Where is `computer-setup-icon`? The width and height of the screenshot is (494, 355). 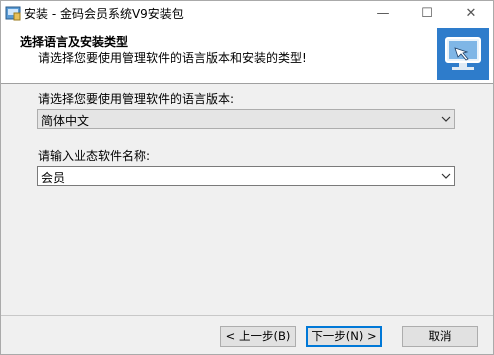 computer-setup-icon is located at coordinates (463, 54).